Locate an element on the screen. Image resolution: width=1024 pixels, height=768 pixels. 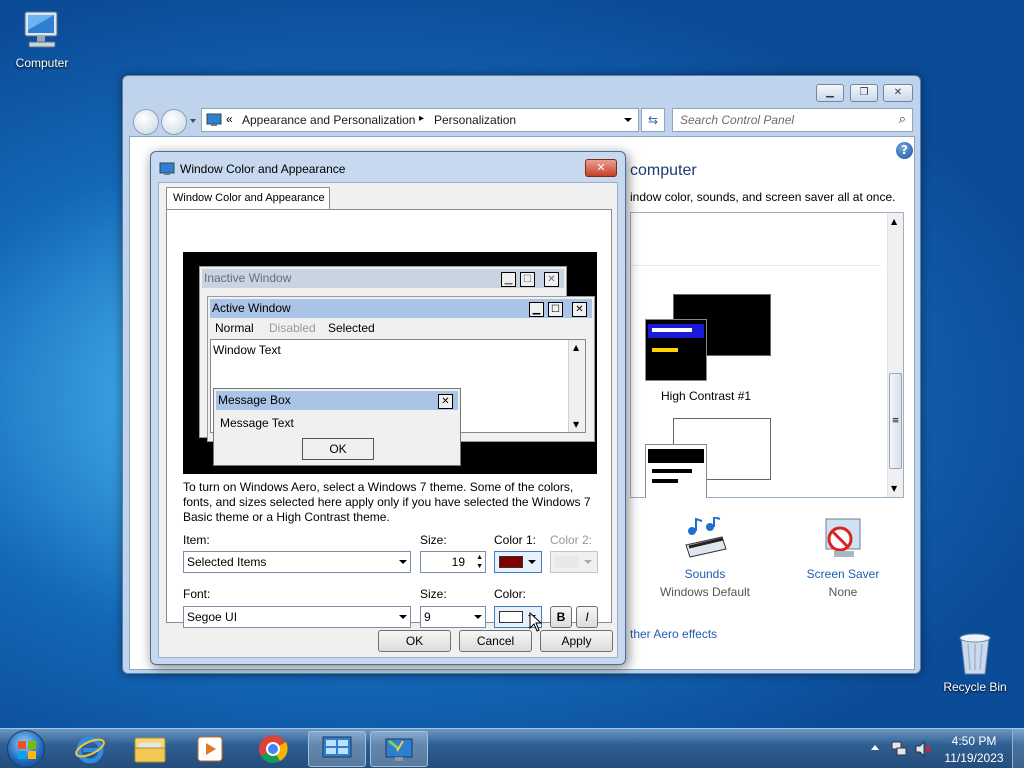
size-down-icon: ▼ is located at coordinates (479, 566).